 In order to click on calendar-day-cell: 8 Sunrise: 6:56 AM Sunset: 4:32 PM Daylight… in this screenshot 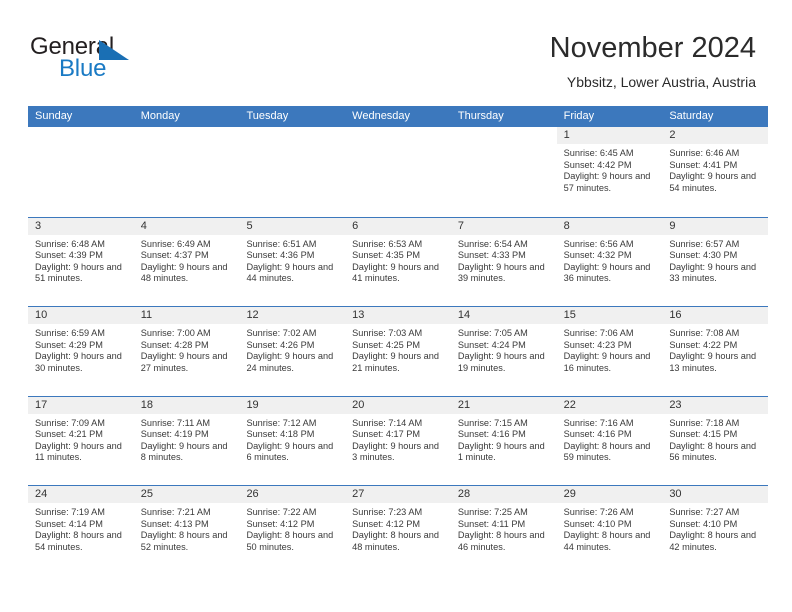, I will do `click(609, 261)`.